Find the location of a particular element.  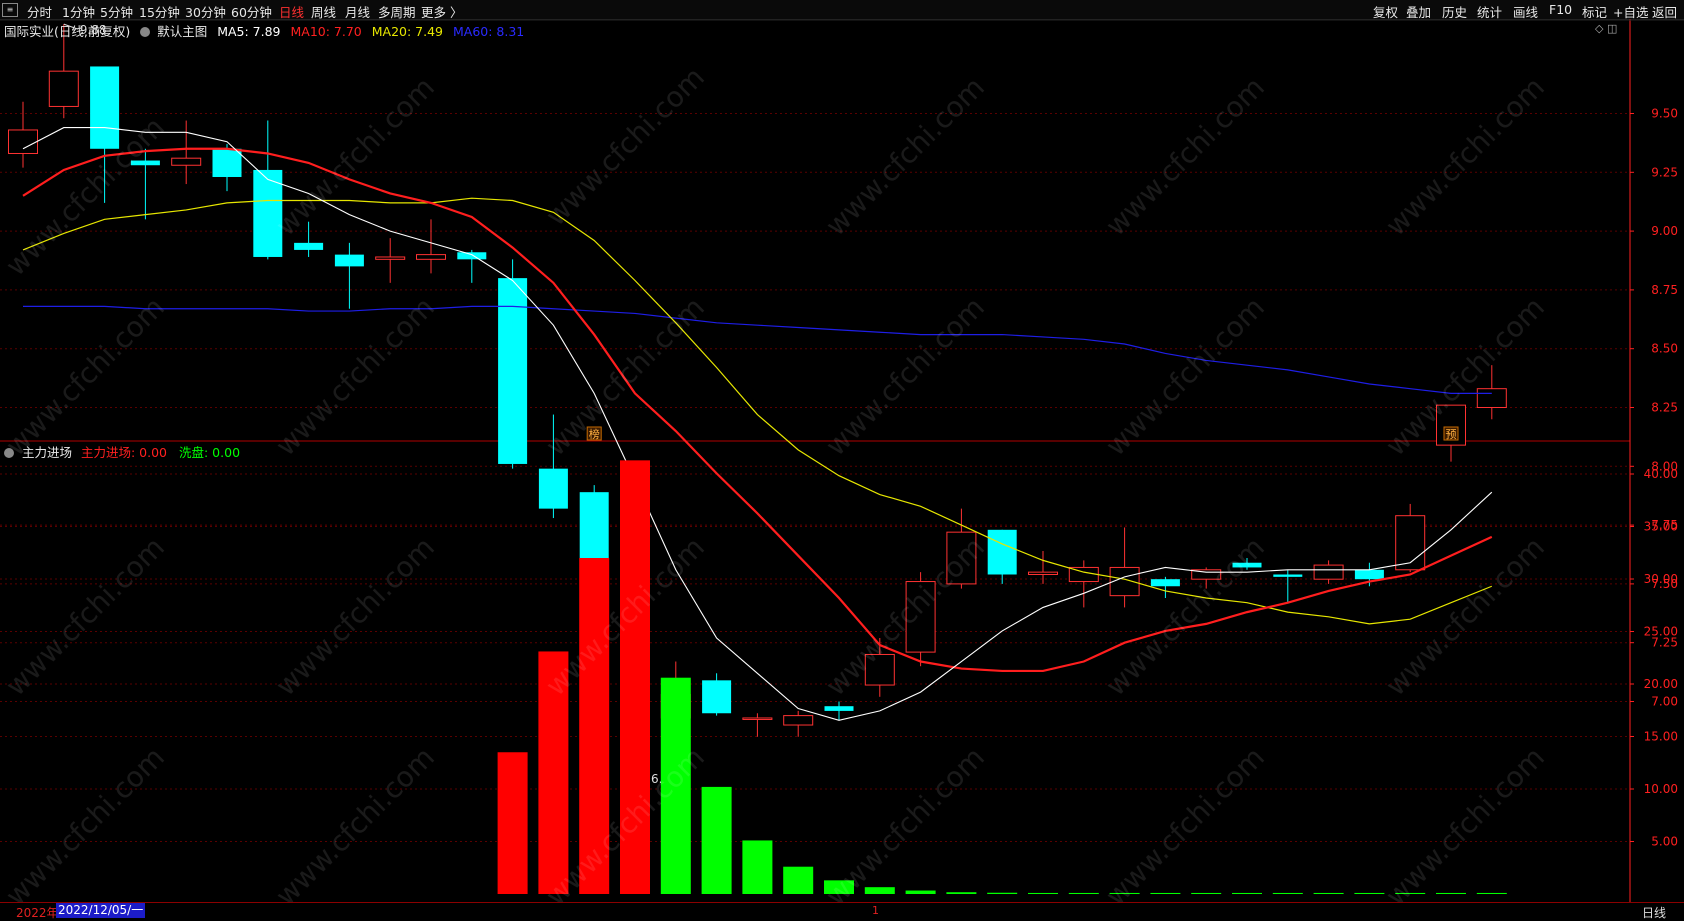

ma5-label: MA5: 7.89 is located at coordinates (249, 31).